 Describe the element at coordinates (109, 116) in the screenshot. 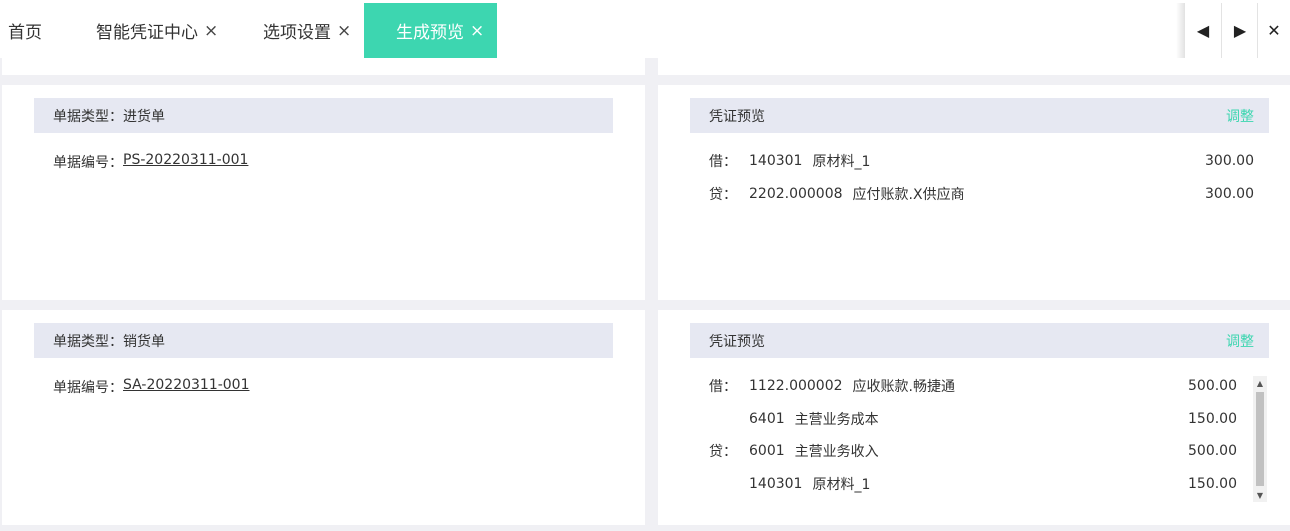

I see `bill-type-label: 单据类型：进货单` at that location.